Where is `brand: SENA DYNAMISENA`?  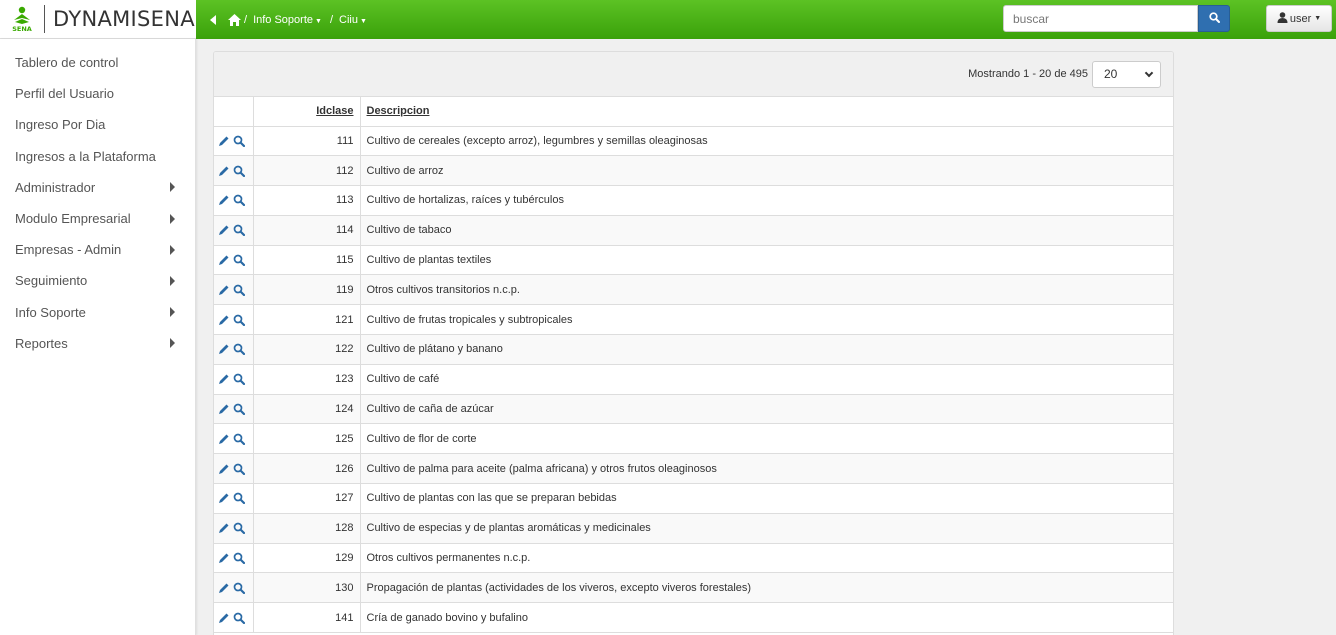 brand: SENA DYNAMISENA is located at coordinates (98, 19).